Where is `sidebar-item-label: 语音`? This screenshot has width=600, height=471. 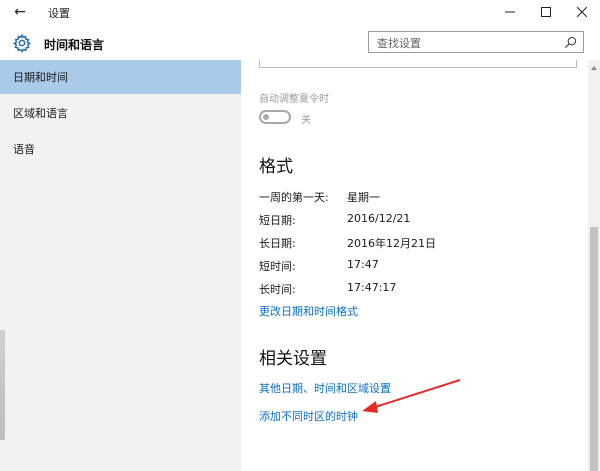 sidebar-item-label: 语音 is located at coordinates (24, 149).